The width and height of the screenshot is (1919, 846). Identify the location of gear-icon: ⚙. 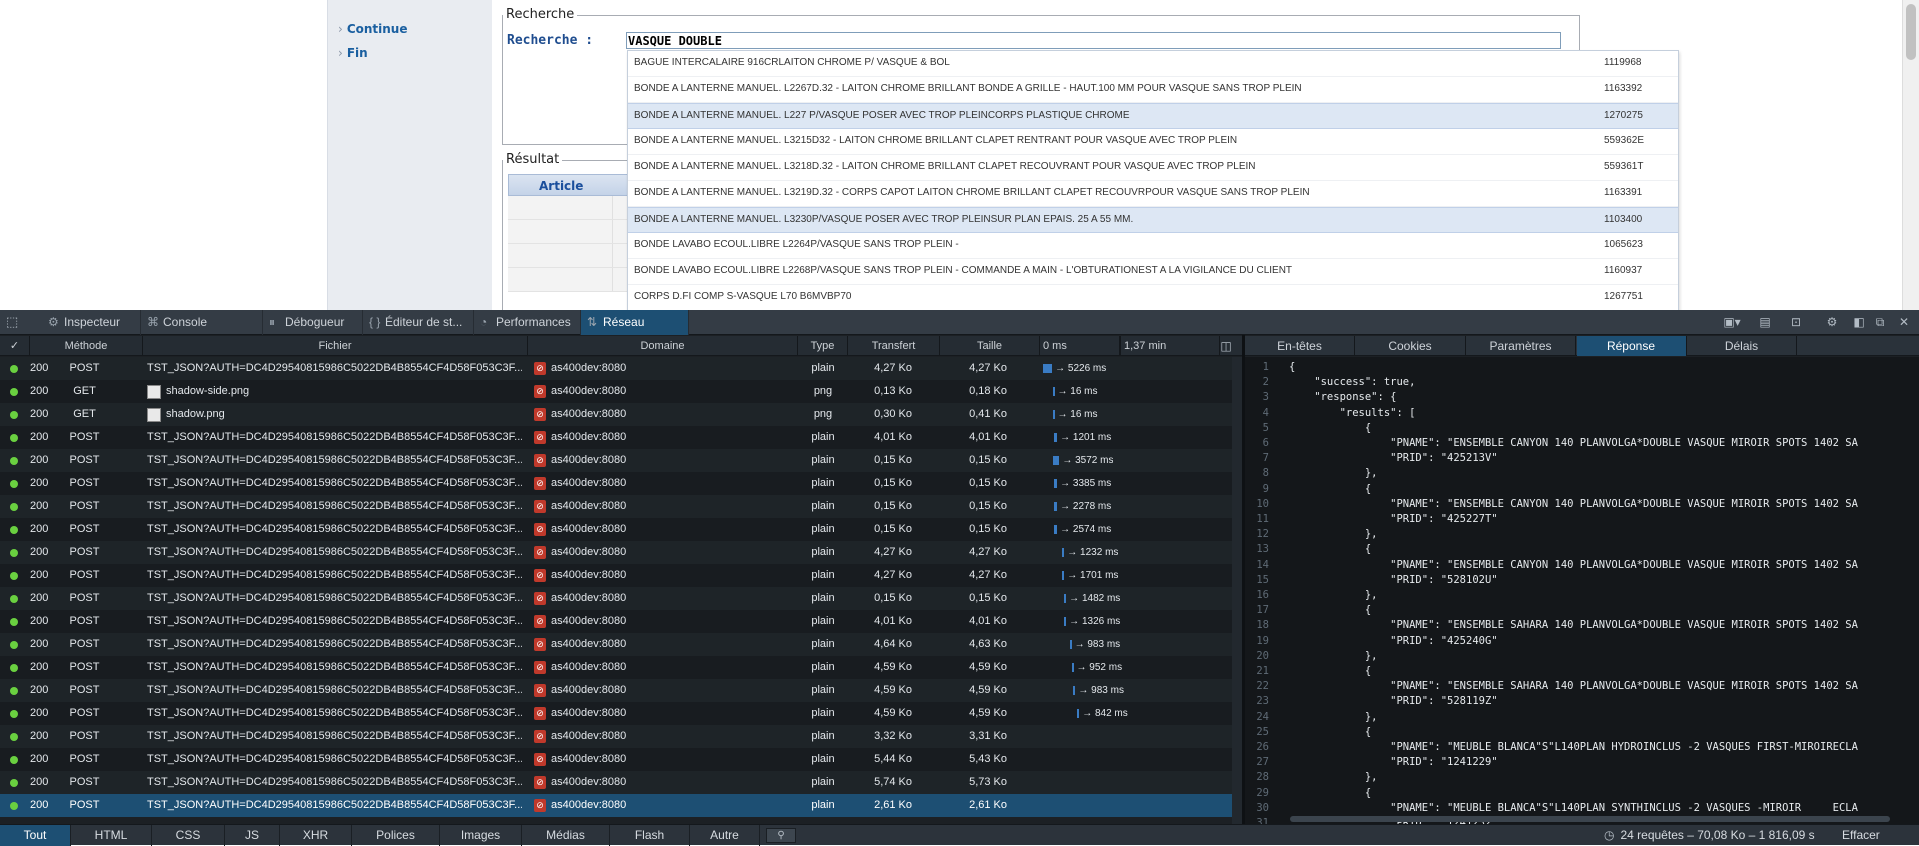
(1832, 322).